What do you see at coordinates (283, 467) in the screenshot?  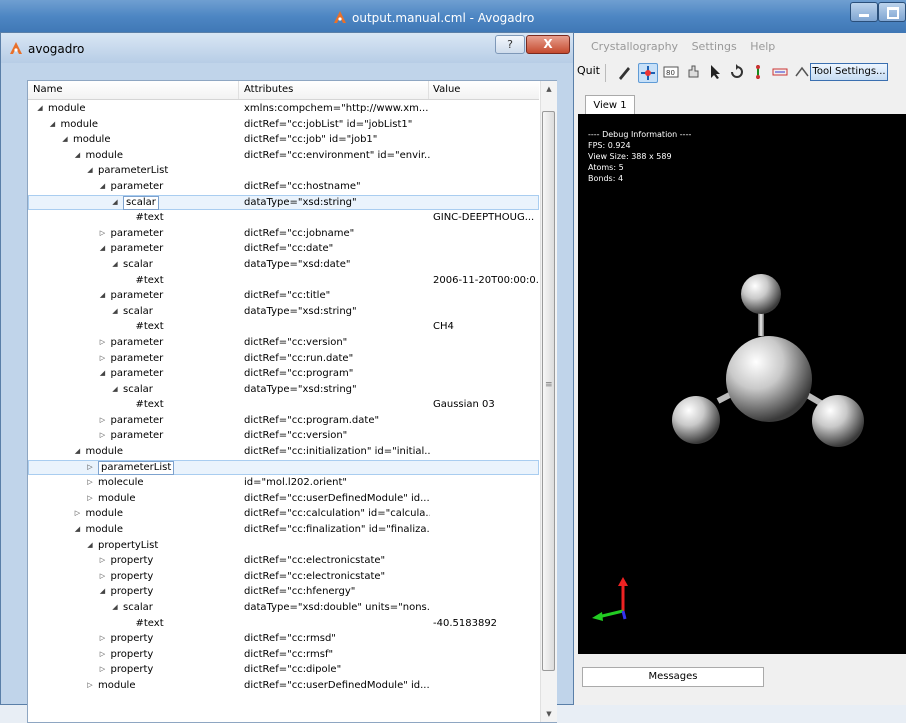 I see `tree-row: ▷ parameterList` at bounding box center [283, 467].